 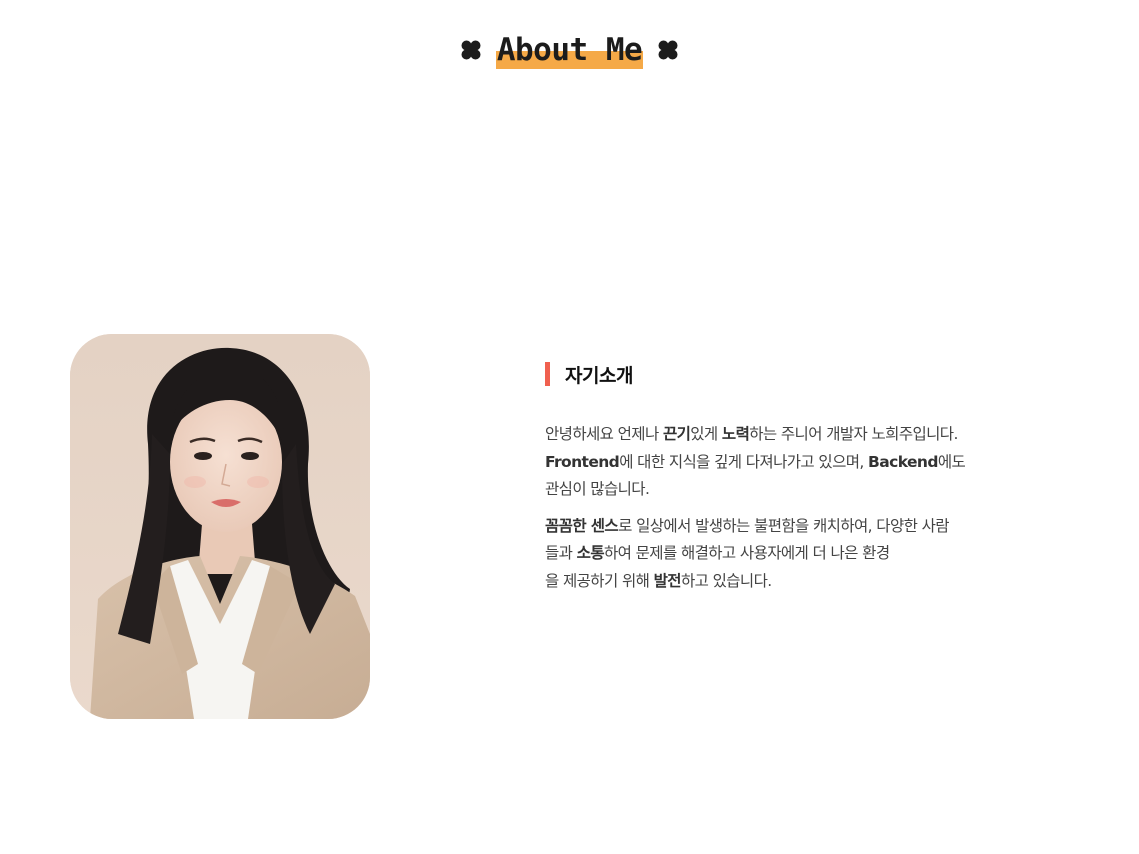 I want to click on paragraph-line: 꼼꼼한 센스로 일상에서 발생하는 불편함을 캐치하여, 다양한 사람, so click(x=747, y=525).